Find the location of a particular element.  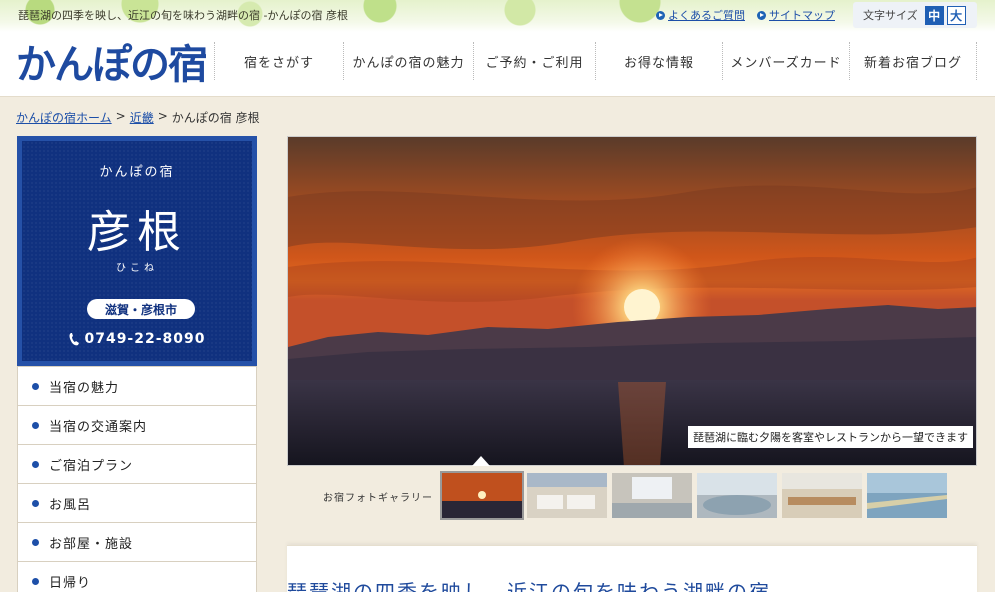

side-item-plans: ご宿泊プラン is located at coordinates (137, 464).